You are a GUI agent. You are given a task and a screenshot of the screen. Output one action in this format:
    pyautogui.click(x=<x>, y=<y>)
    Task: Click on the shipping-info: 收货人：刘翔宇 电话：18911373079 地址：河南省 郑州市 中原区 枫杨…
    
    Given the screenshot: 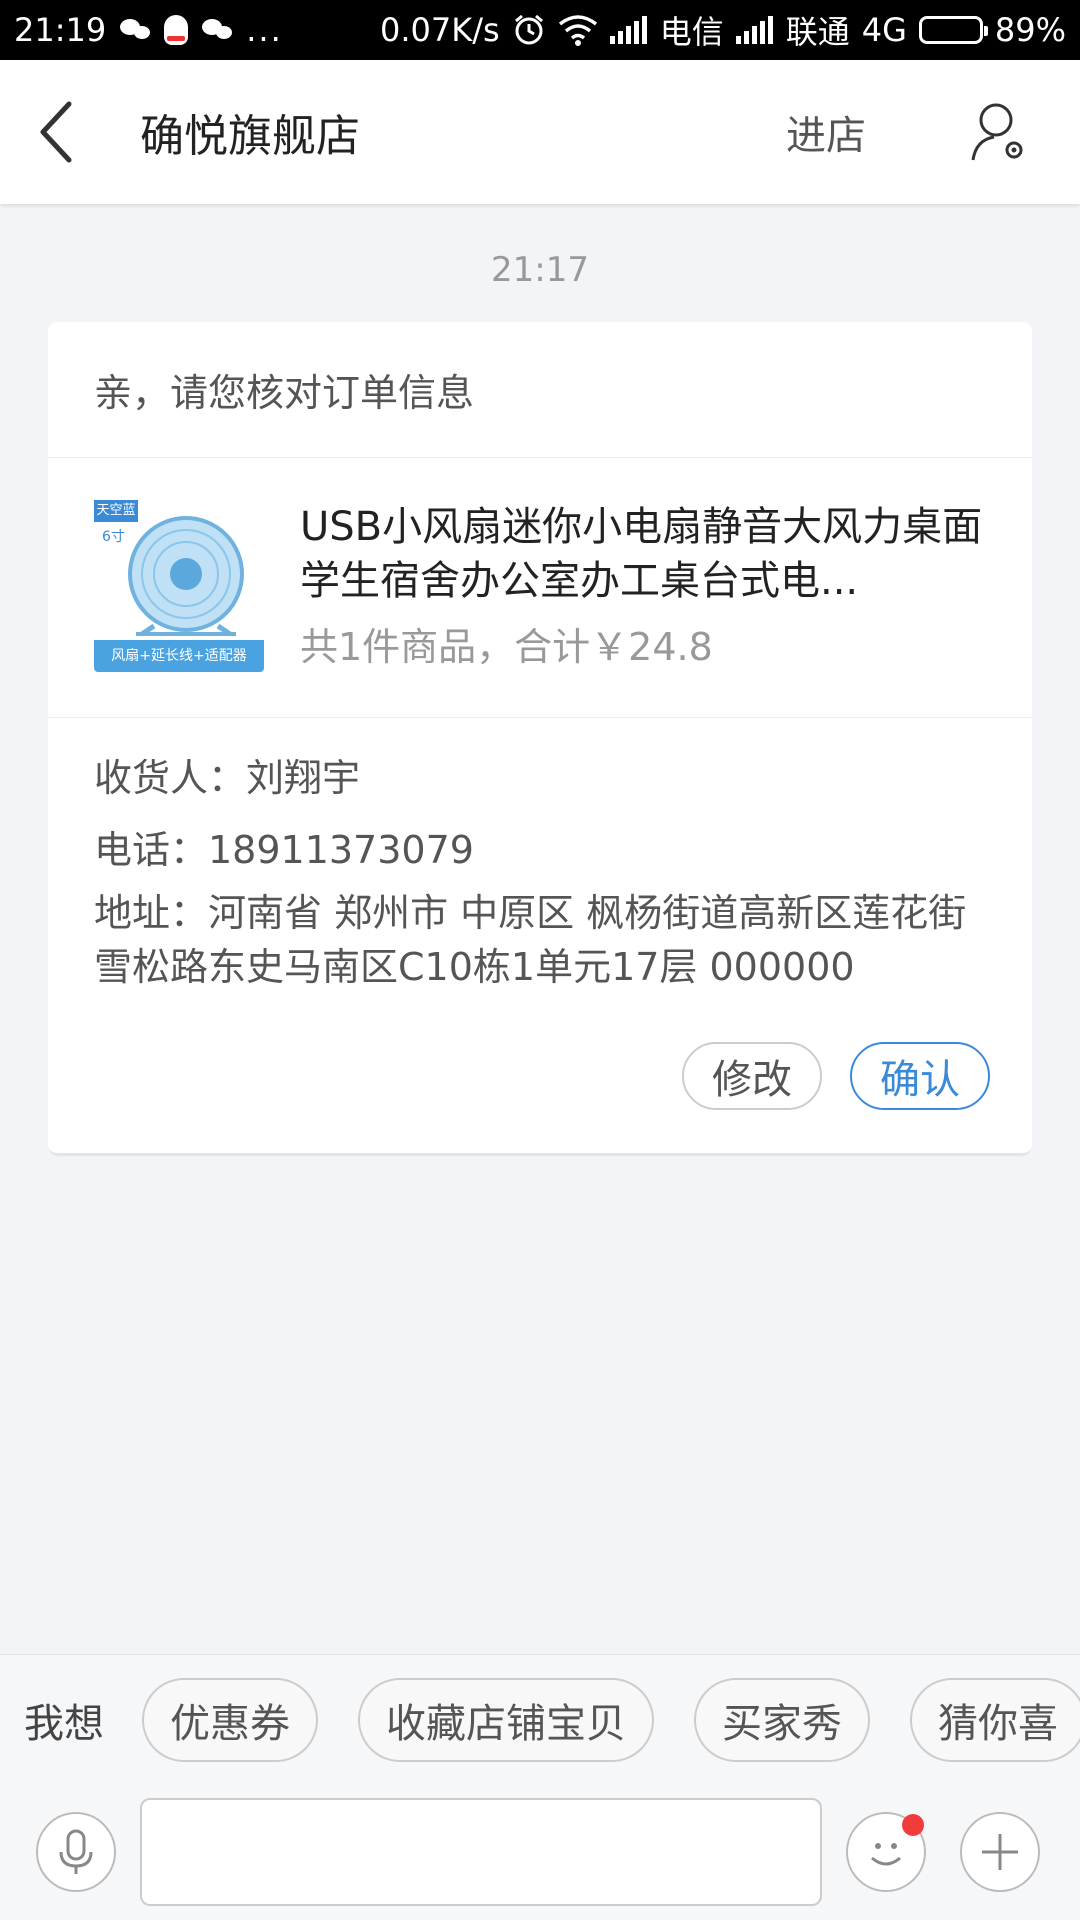 What is the action you would take?
    pyautogui.click(x=540, y=856)
    